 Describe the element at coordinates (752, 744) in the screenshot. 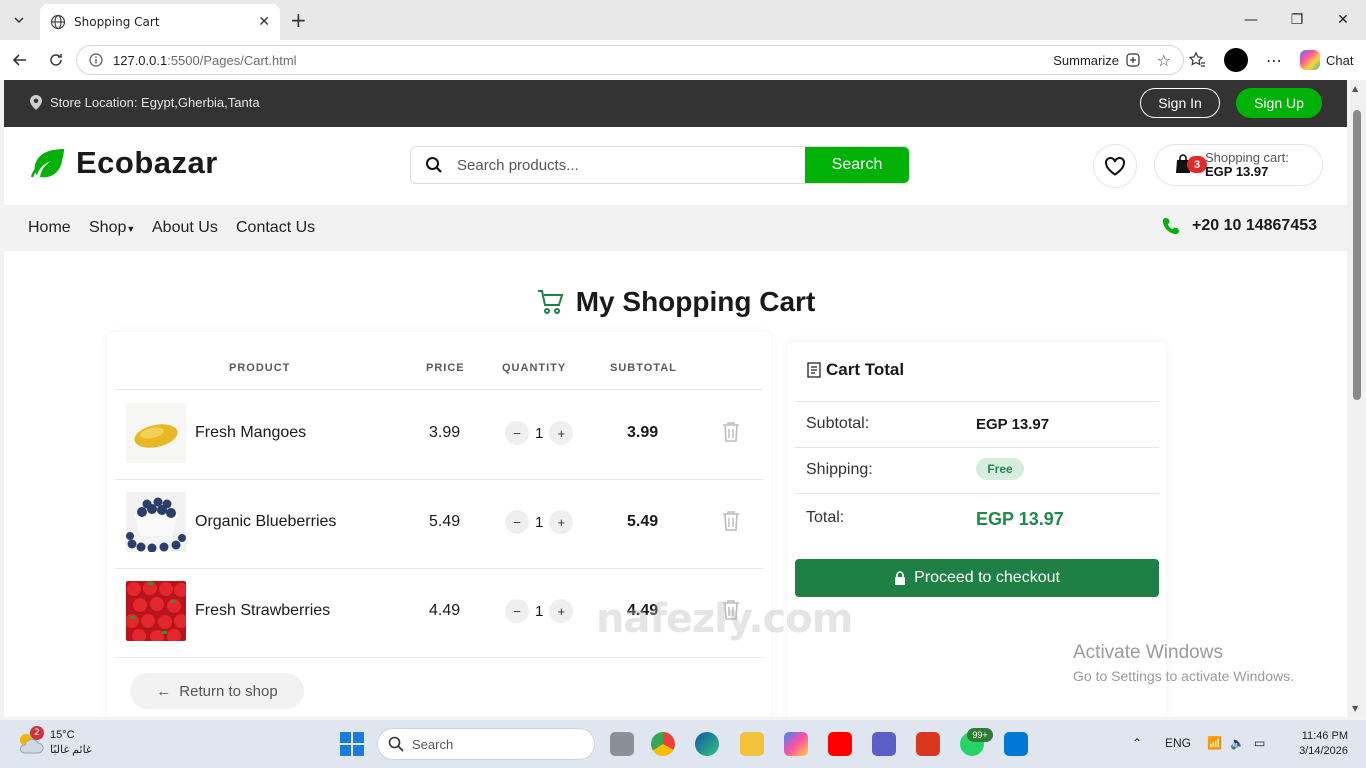

I see `file-explorer-icon` at that location.